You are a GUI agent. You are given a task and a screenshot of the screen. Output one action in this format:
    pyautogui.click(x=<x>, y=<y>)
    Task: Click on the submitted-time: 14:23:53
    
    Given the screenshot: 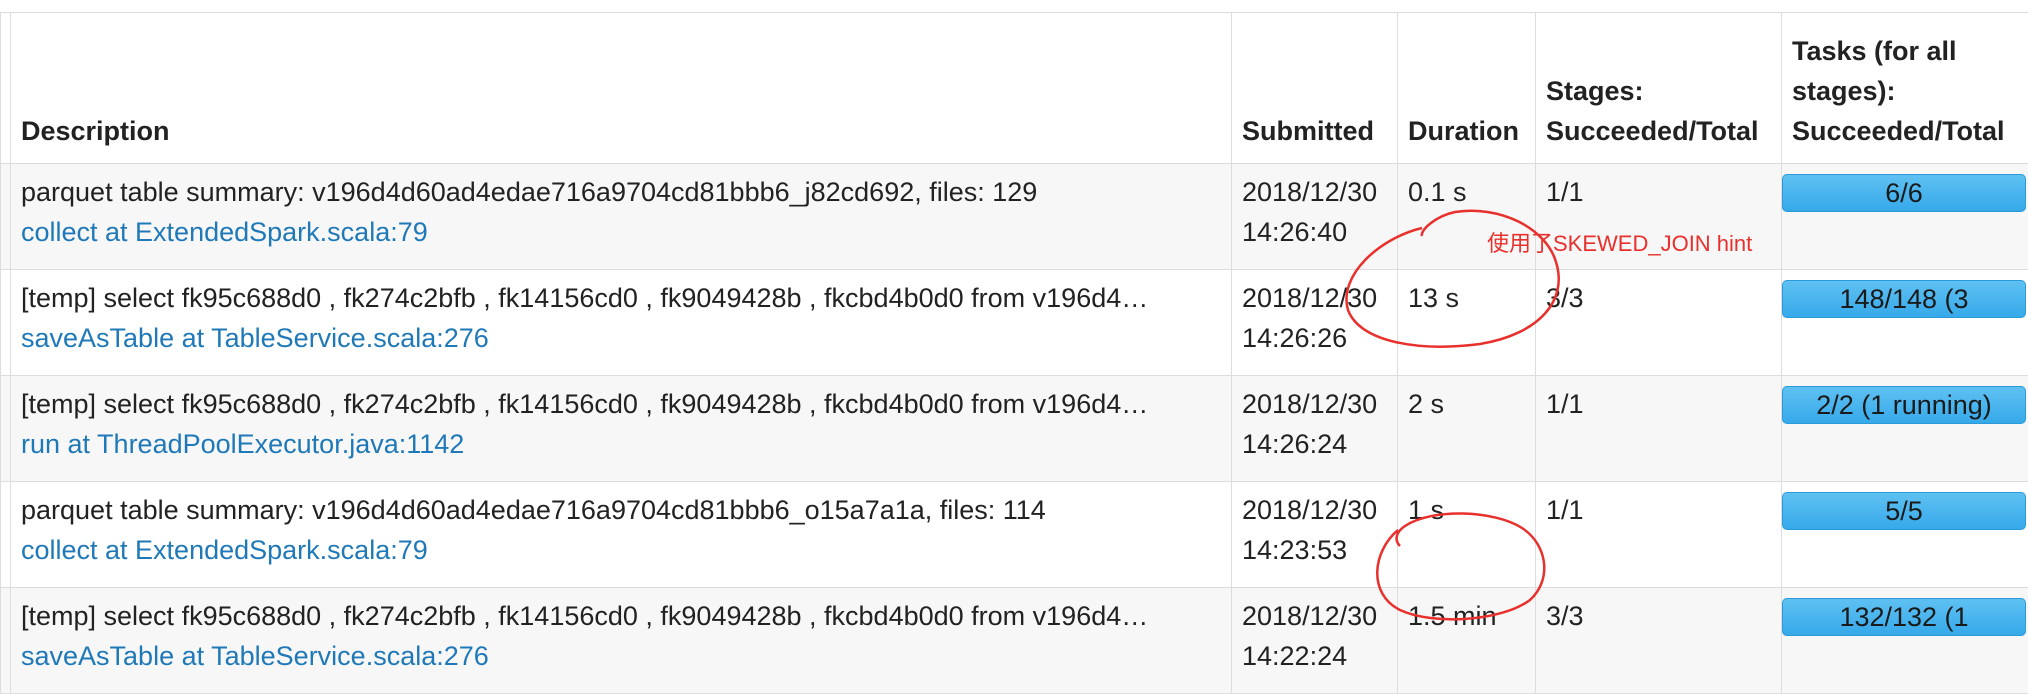 What is the action you would take?
    pyautogui.click(x=1314, y=550)
    